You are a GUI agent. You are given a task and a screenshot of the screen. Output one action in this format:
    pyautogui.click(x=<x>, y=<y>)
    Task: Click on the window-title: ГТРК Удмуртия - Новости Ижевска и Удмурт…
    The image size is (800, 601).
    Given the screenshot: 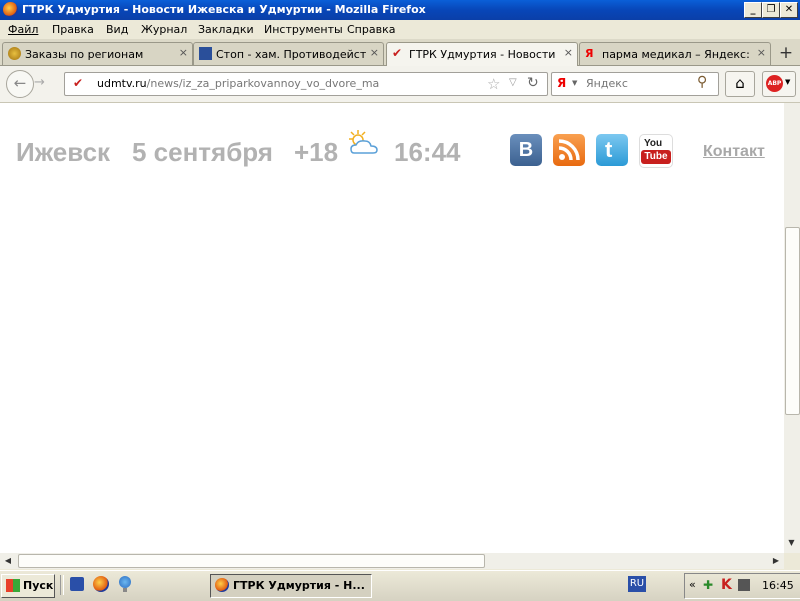 What is the action you would take?
    pyautogui.click(x=224, y=9)
    